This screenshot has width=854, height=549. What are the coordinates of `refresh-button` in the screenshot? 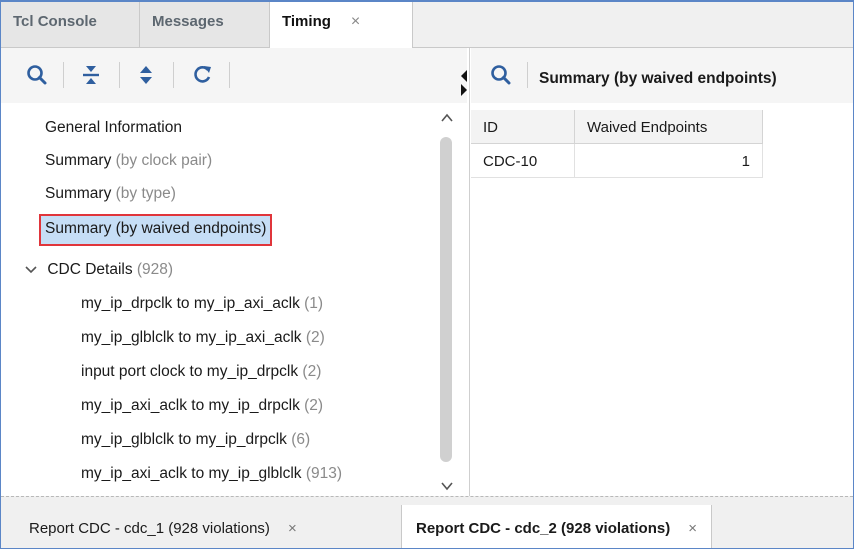 It's located at (202, 75).